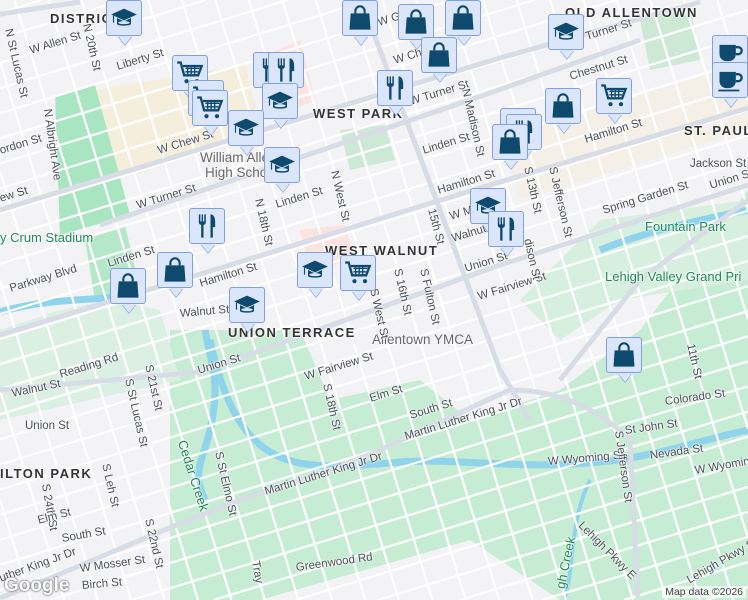 This screenshot has height=600, width=748. What do you see at coordinates (46, 473) in the screenshot?
I see `neighborhood-label: ILTON PARK` at bounding box center [46, 473].